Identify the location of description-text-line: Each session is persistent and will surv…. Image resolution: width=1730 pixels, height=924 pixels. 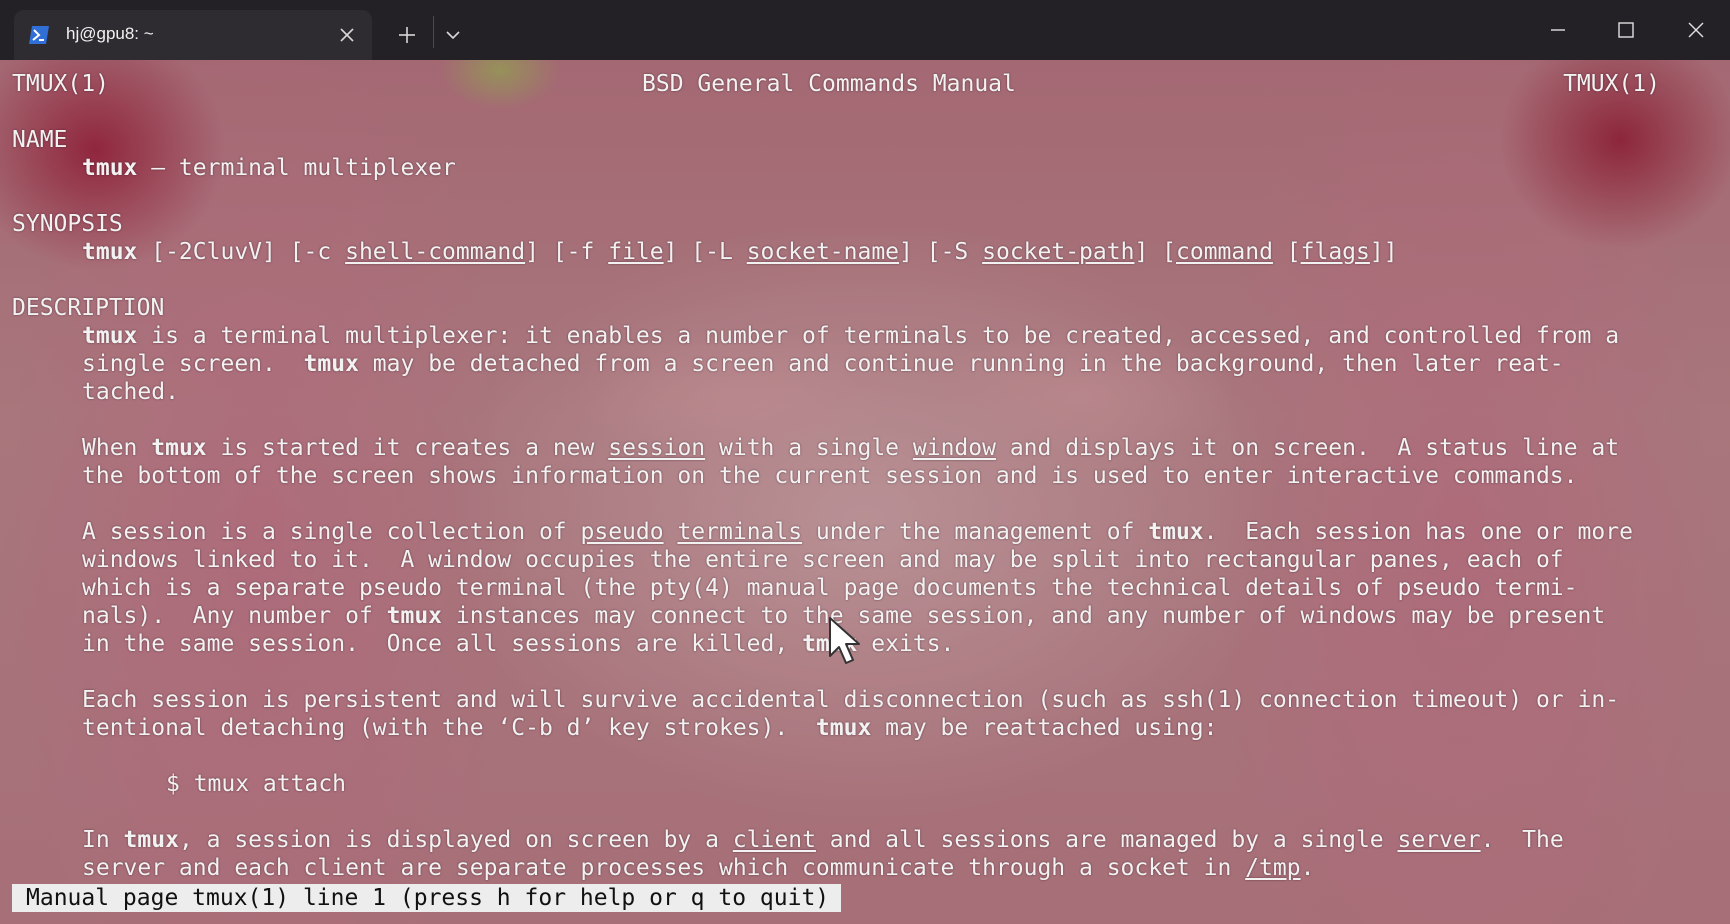
(851, 700).